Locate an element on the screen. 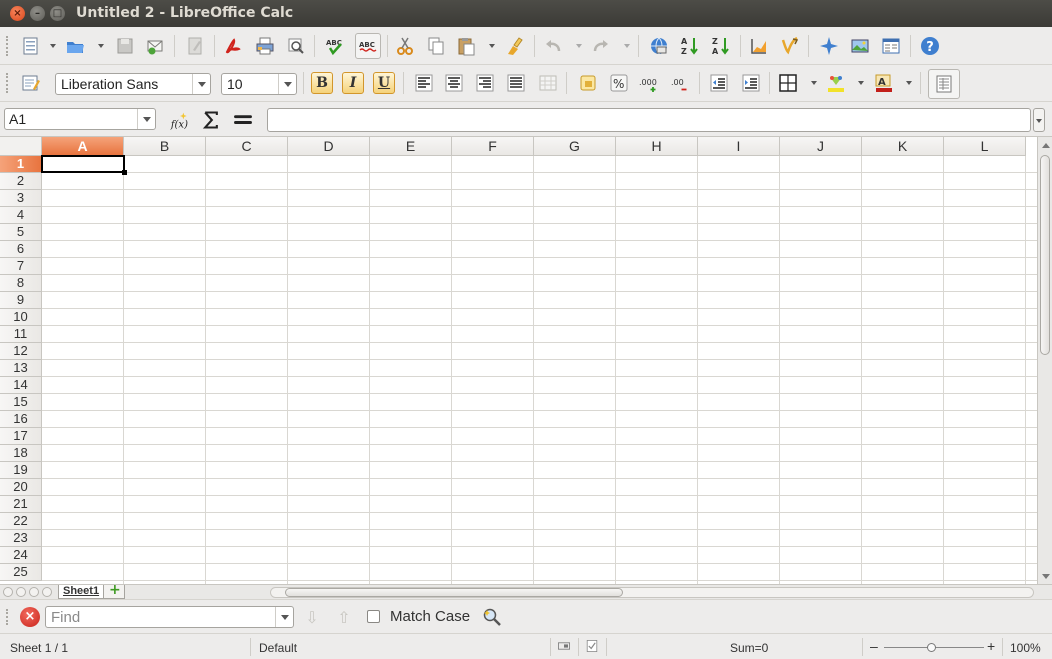 The image size is (1052, 659). sidebar-toggle-icon is located at coordinates (944, 84).